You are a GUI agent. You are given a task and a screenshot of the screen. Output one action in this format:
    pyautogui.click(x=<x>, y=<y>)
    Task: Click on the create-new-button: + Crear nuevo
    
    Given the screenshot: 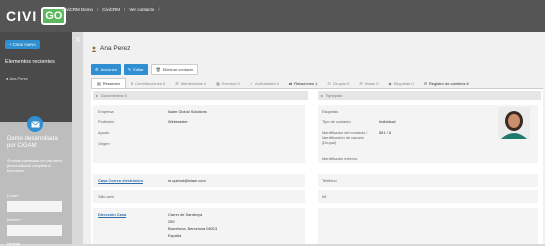 What is the action you would take?
    pyautogui.click(x=22, y=44)
    